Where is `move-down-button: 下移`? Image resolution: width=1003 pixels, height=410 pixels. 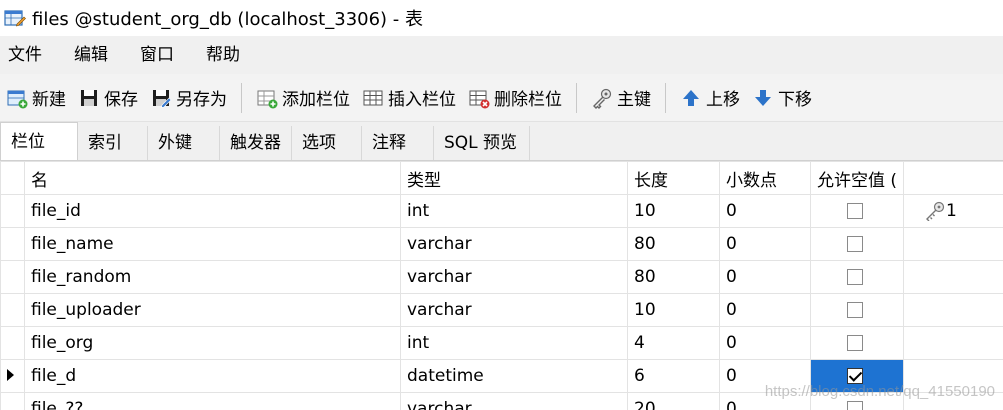 move-down-button: 下移 is located at coordinates (782, 98).